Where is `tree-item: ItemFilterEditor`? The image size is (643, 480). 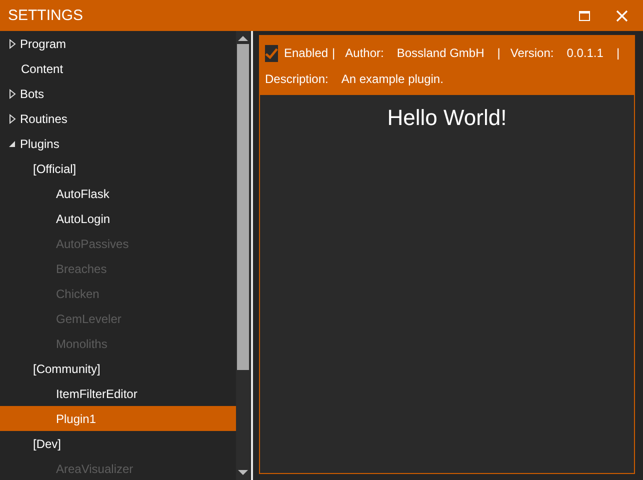
tree-item: ItemFilterEditor is located at coordinates (118, 393).